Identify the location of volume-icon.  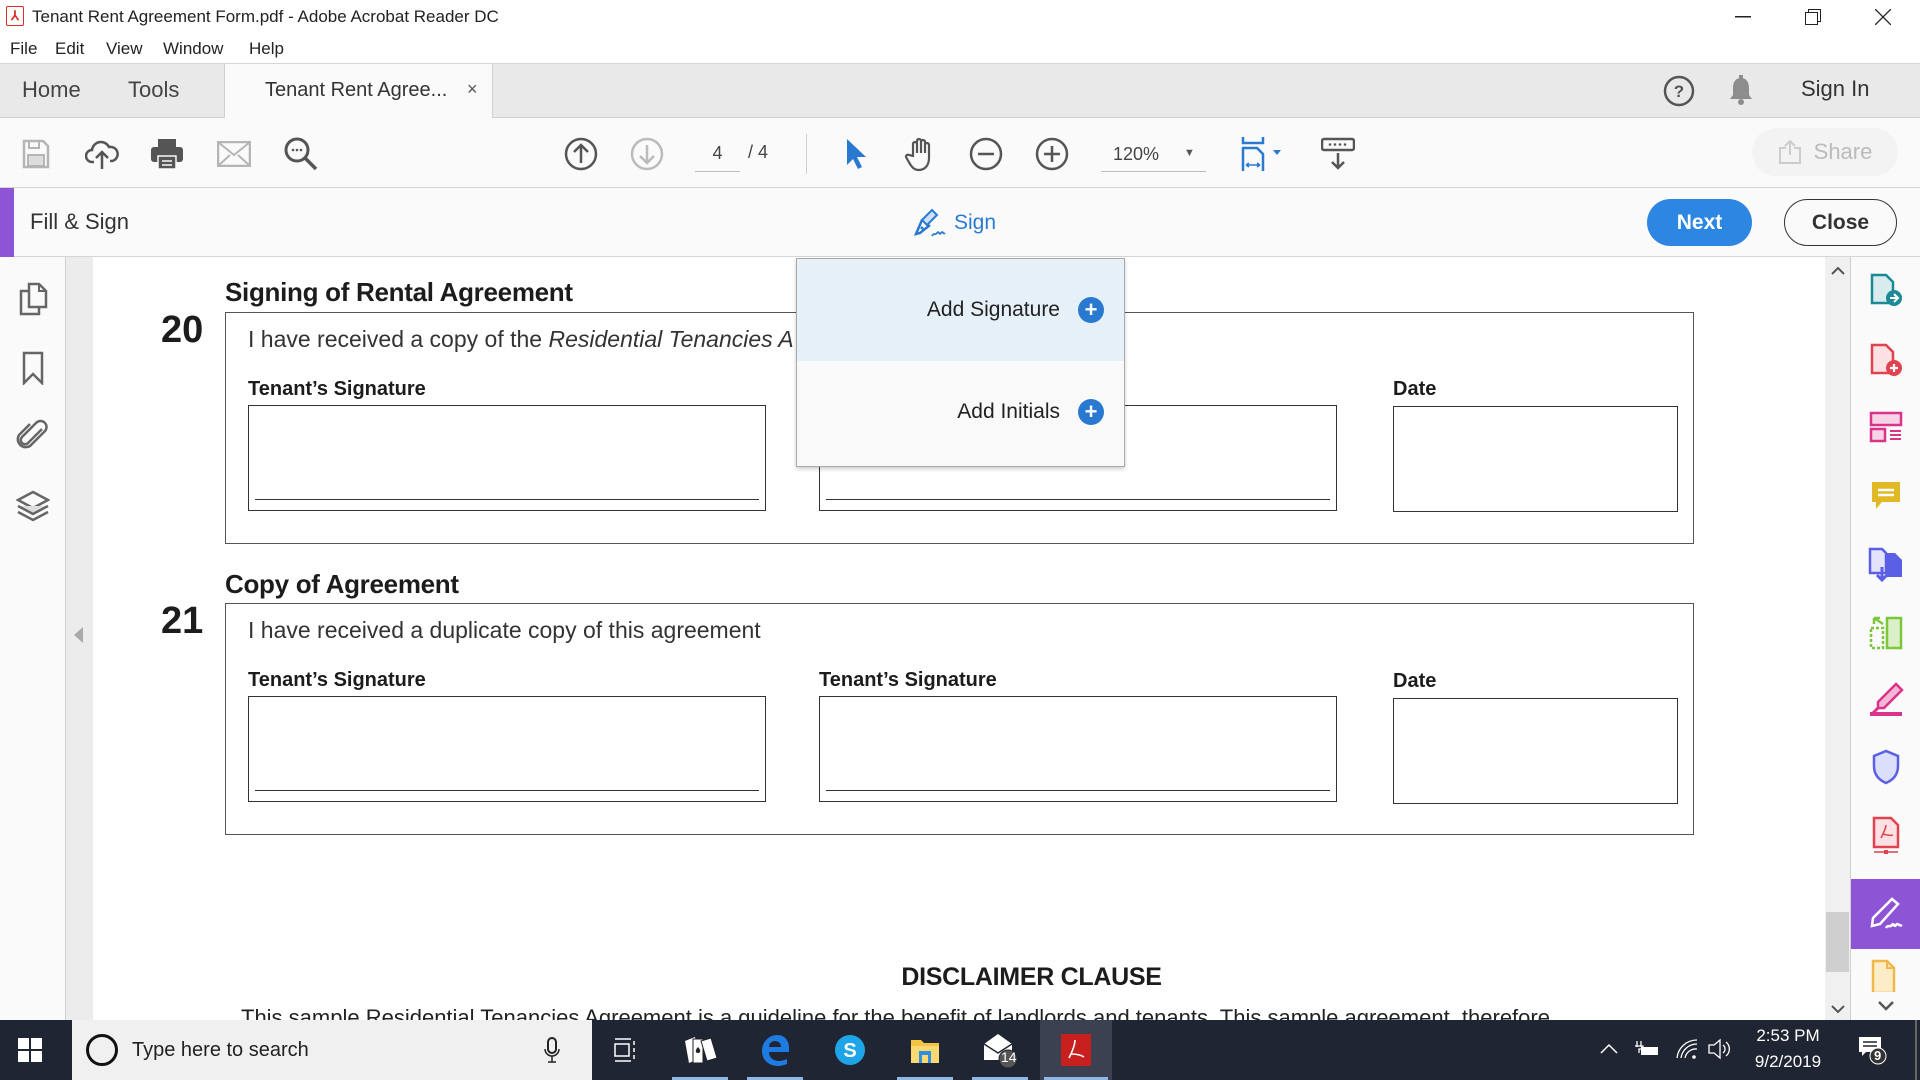
(1720, 1051).